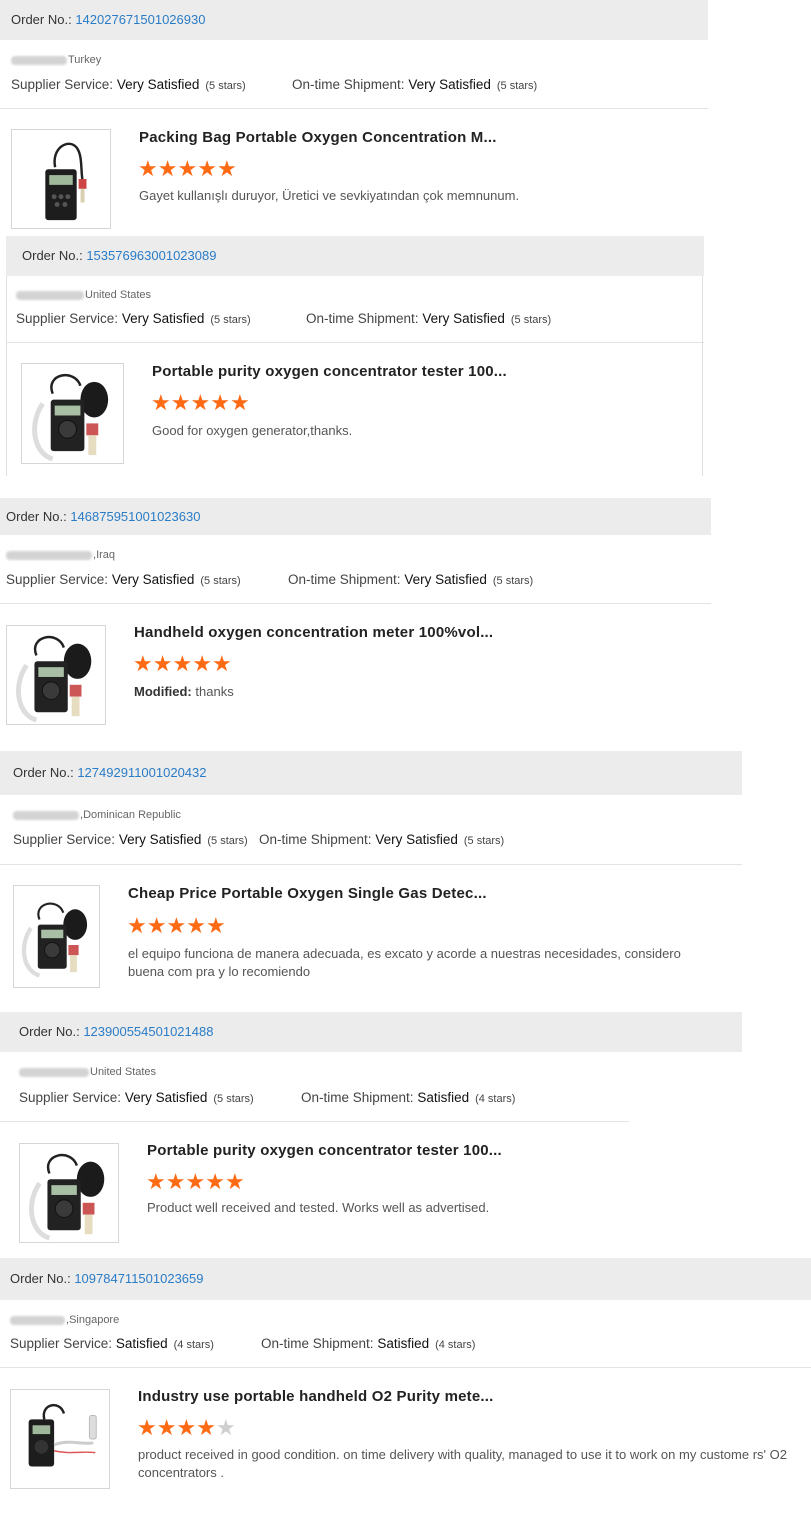 The image size is (811, 1524). What do you see at coordinates (106, 555) in the screenshot?
I see `buyer-country: Iraq` at bounding box center [106, 555].